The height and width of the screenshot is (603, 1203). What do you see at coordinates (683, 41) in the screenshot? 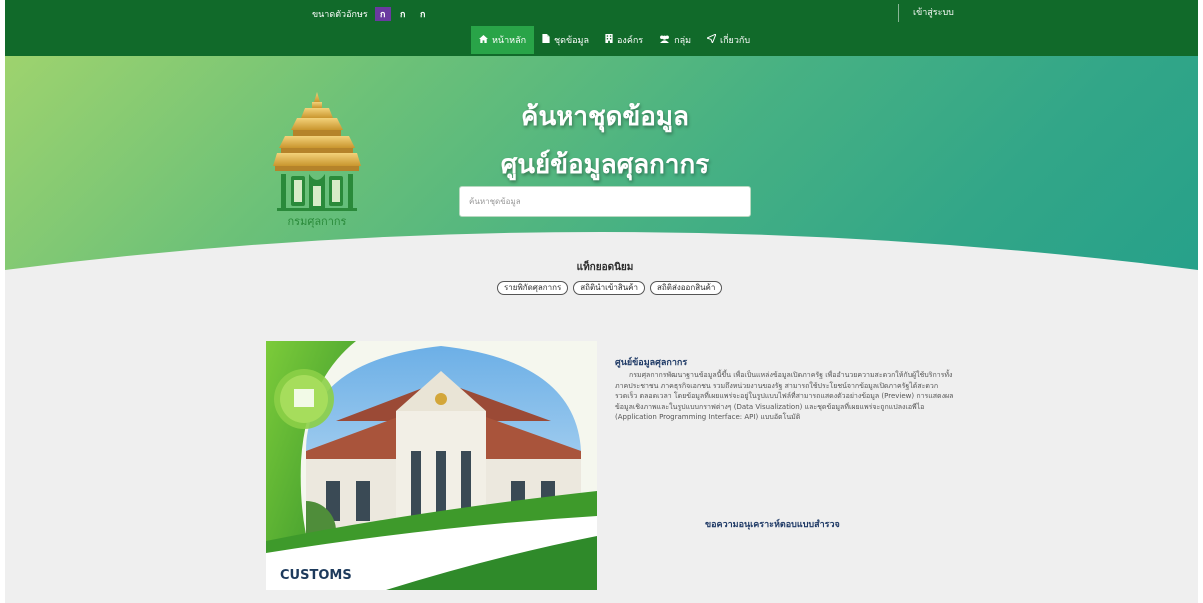
I see `nav-item-label: กลุ่ม` at bounding box center [683, 41].